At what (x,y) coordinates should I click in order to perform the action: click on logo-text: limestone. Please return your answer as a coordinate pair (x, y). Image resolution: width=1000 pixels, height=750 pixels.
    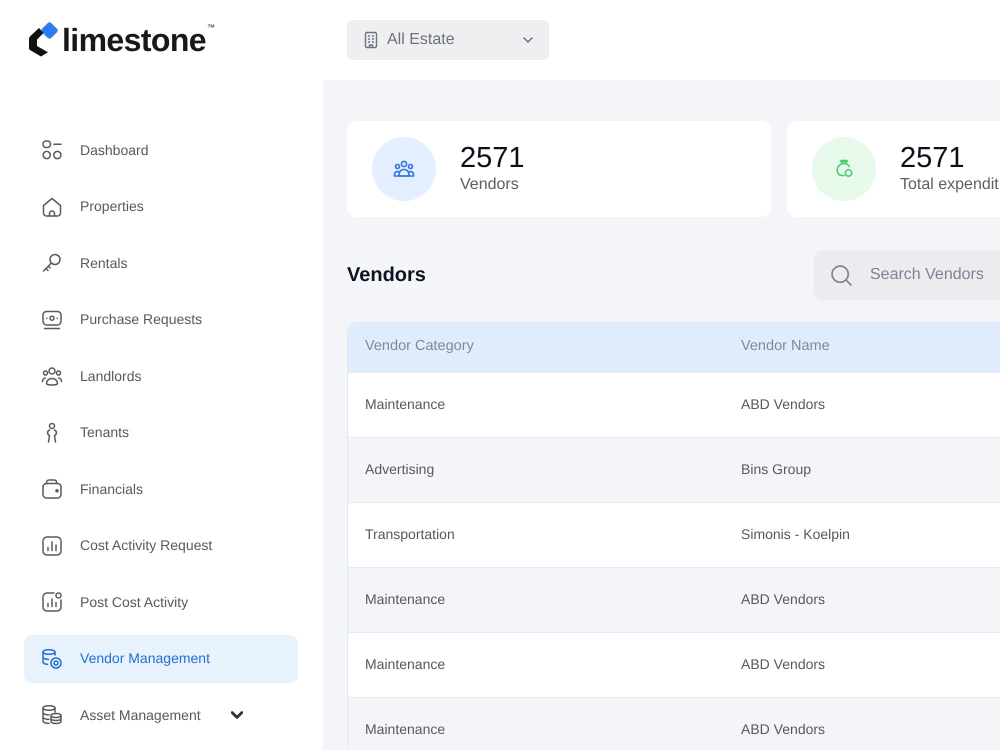
    Looking at the image, I should click on (134, 40).